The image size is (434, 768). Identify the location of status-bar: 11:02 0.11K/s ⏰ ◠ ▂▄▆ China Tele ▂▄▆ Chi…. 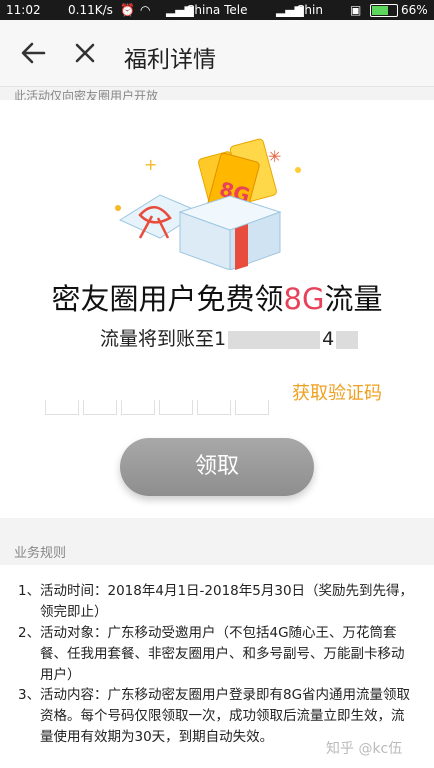
(217, 10).